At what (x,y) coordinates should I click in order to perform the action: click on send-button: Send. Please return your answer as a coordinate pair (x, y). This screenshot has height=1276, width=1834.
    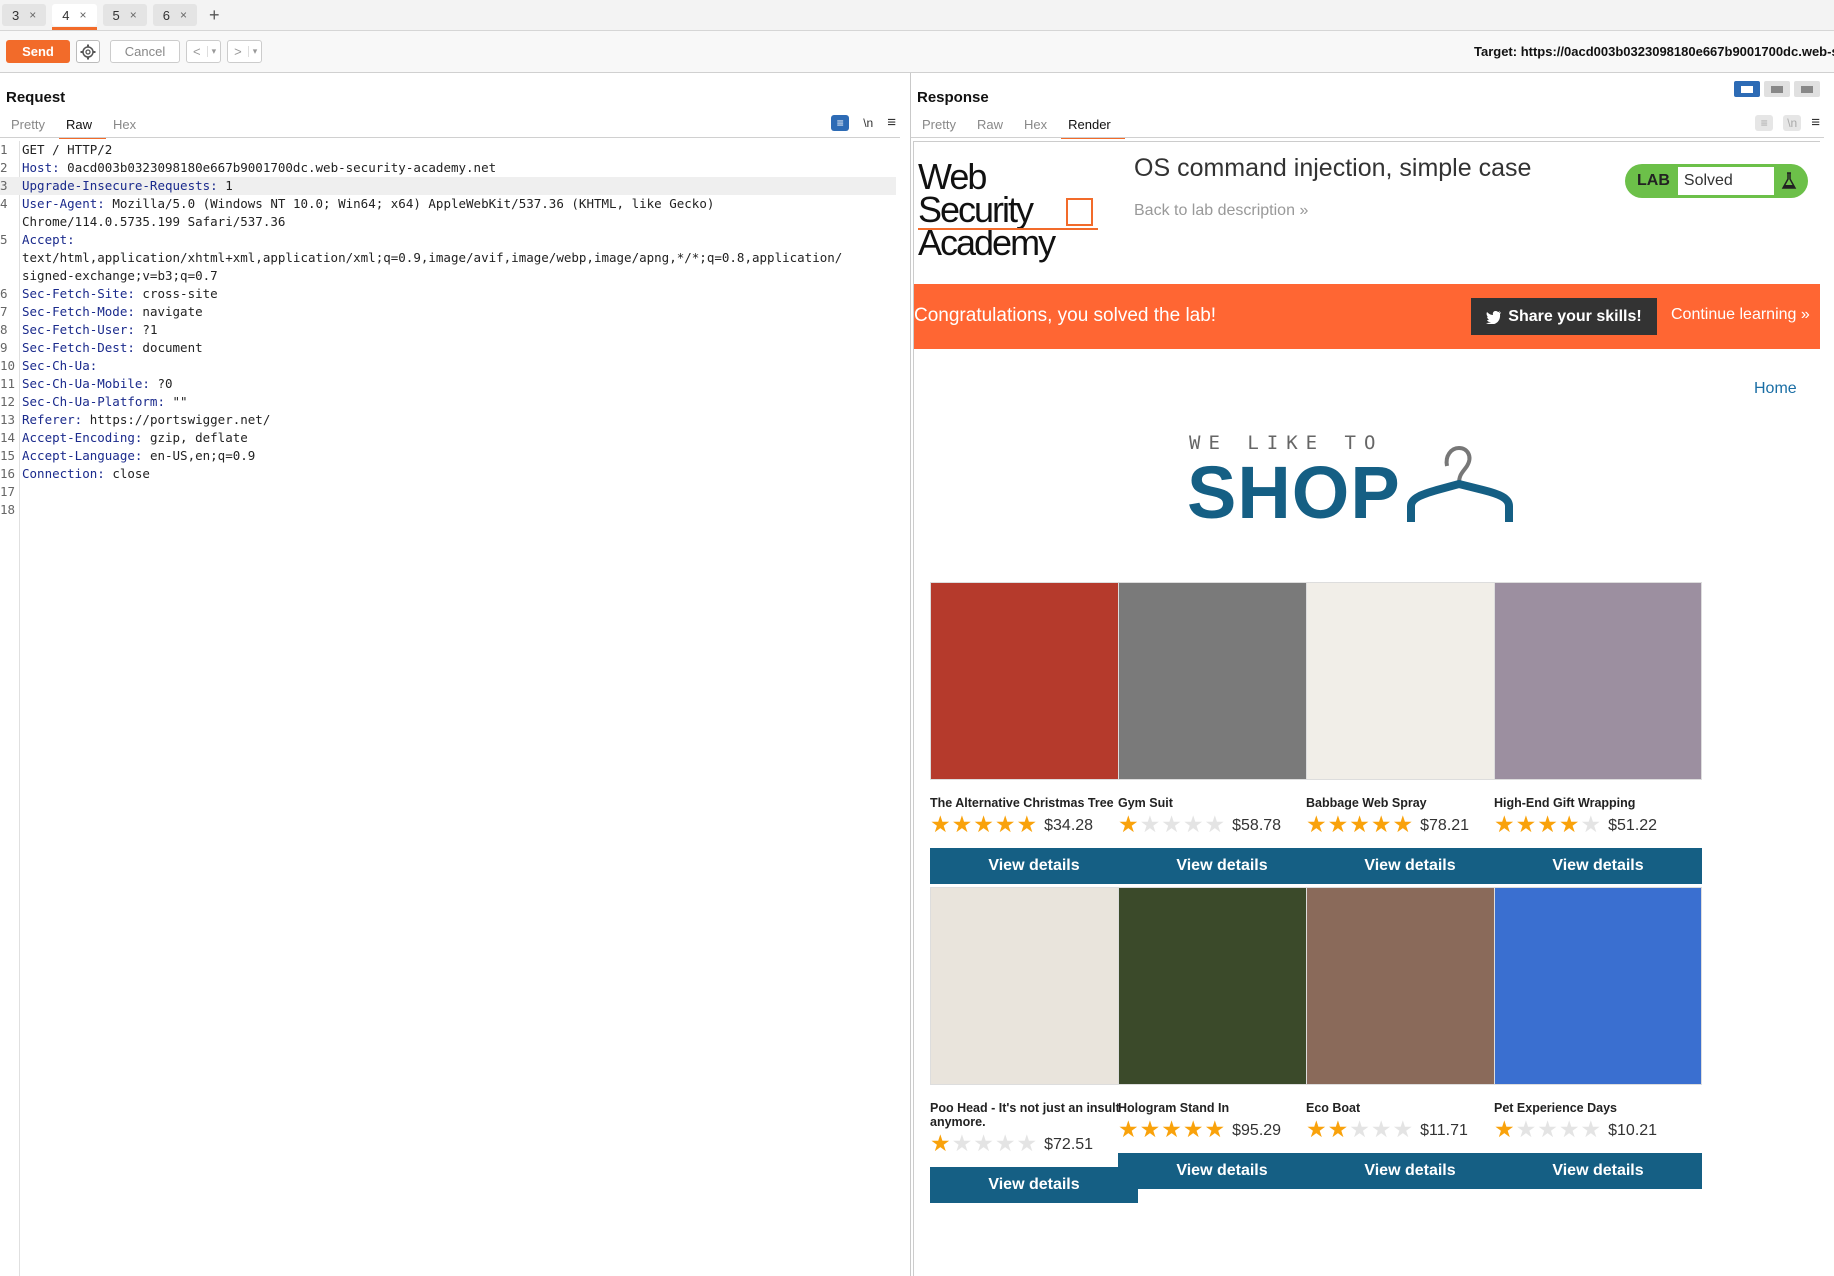
    Looking at the image, I should click on (38, 51).